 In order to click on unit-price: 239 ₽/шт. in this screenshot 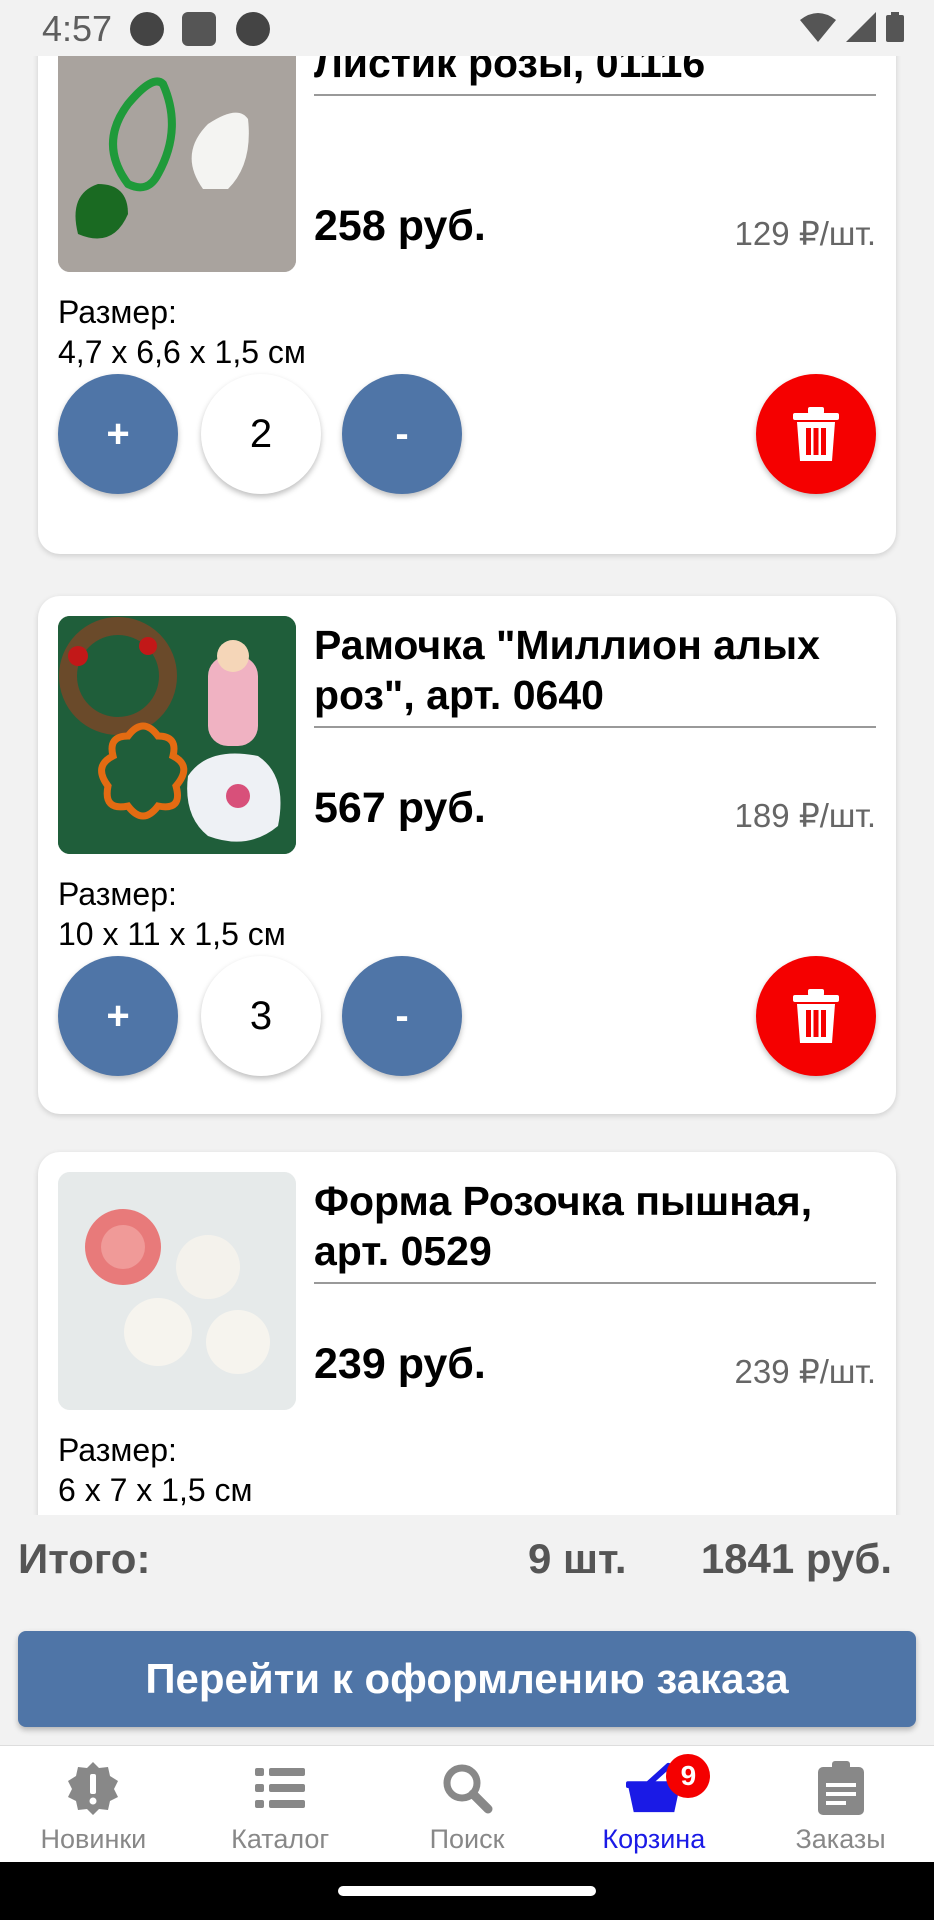, I will do `click(805, 1371)`.